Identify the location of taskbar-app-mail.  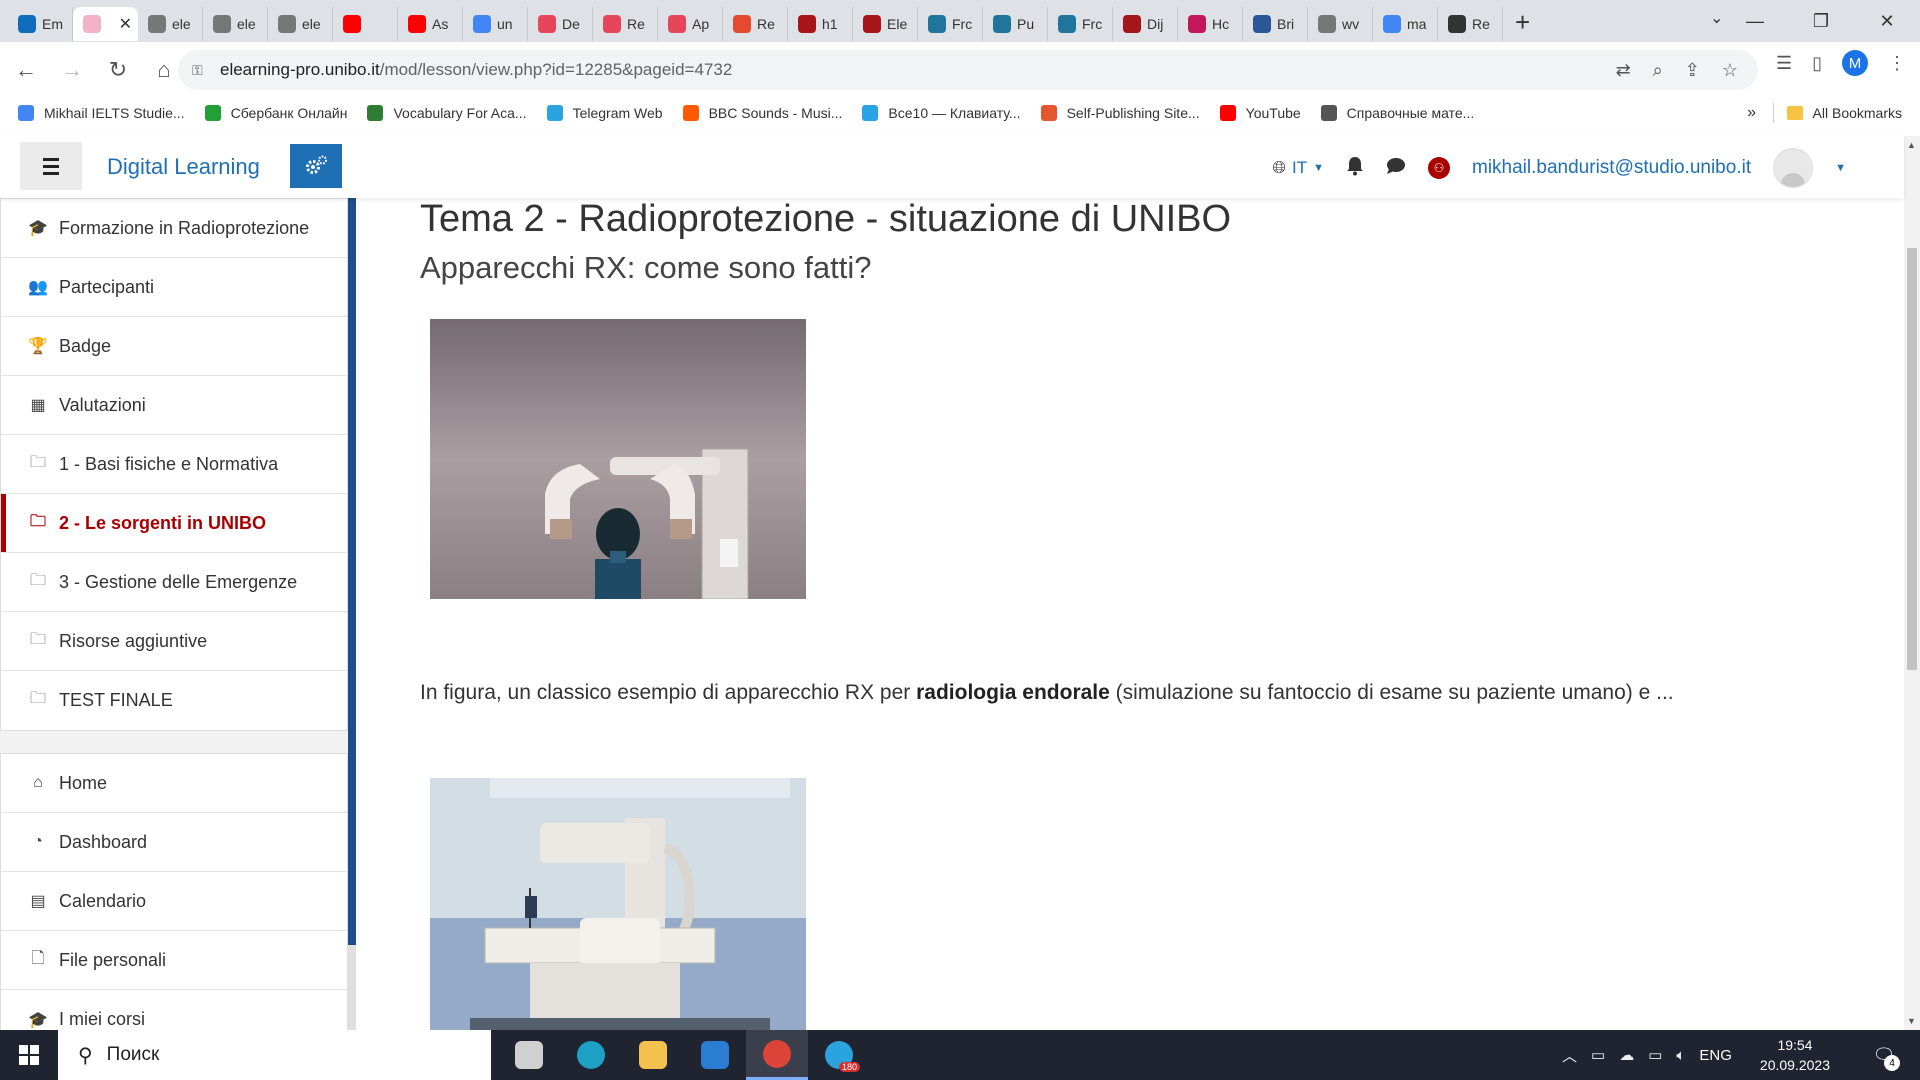
(715, 1055).